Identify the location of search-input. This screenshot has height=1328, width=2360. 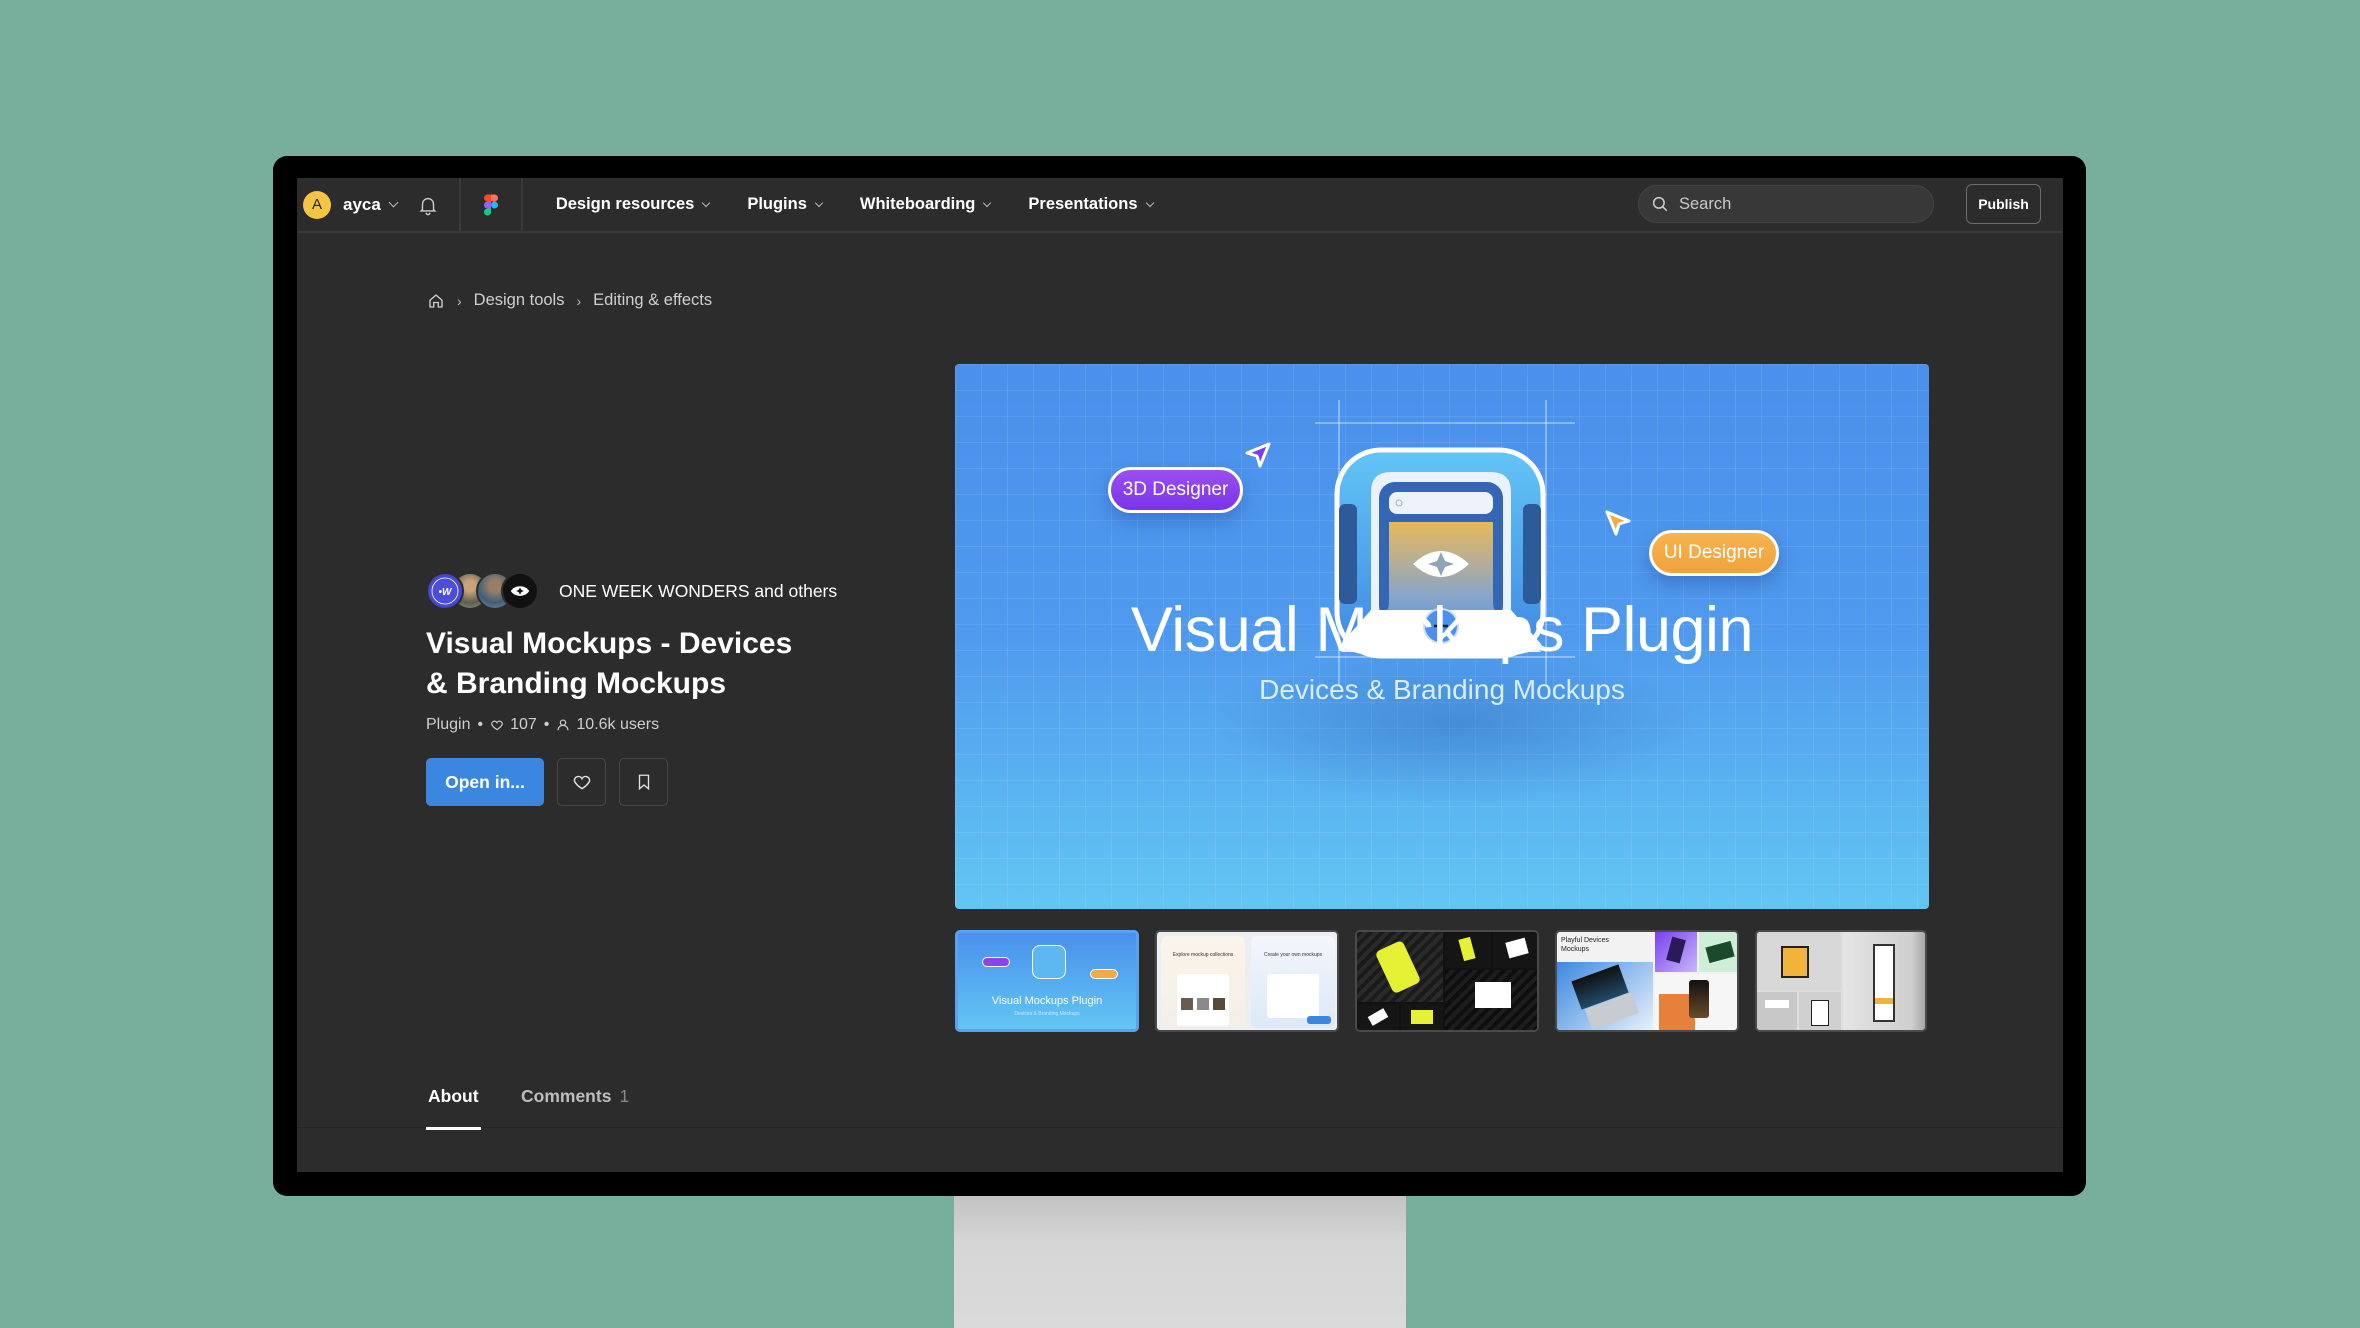
(1794, 204).